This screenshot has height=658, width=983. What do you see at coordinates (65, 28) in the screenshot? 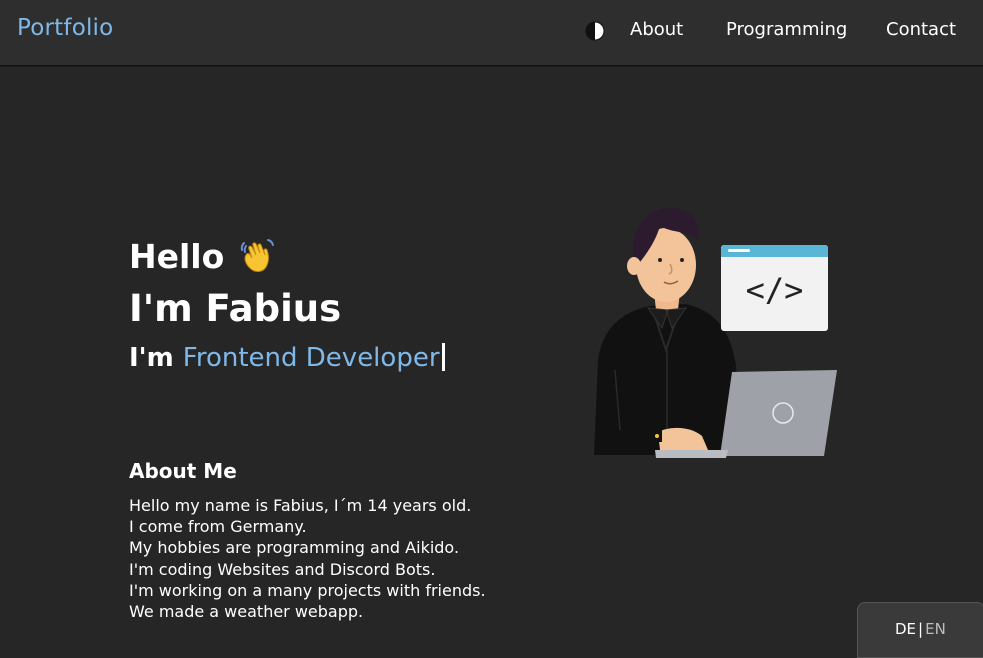
I see `brand-logo-link: Portfolio` at bounding box center [65, 28].